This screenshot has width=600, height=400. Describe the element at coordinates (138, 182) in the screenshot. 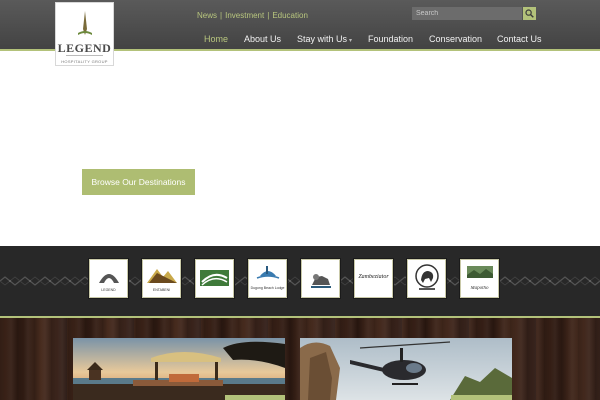

I see `browse-destinations-button: Browse Our Destinations` at that location.